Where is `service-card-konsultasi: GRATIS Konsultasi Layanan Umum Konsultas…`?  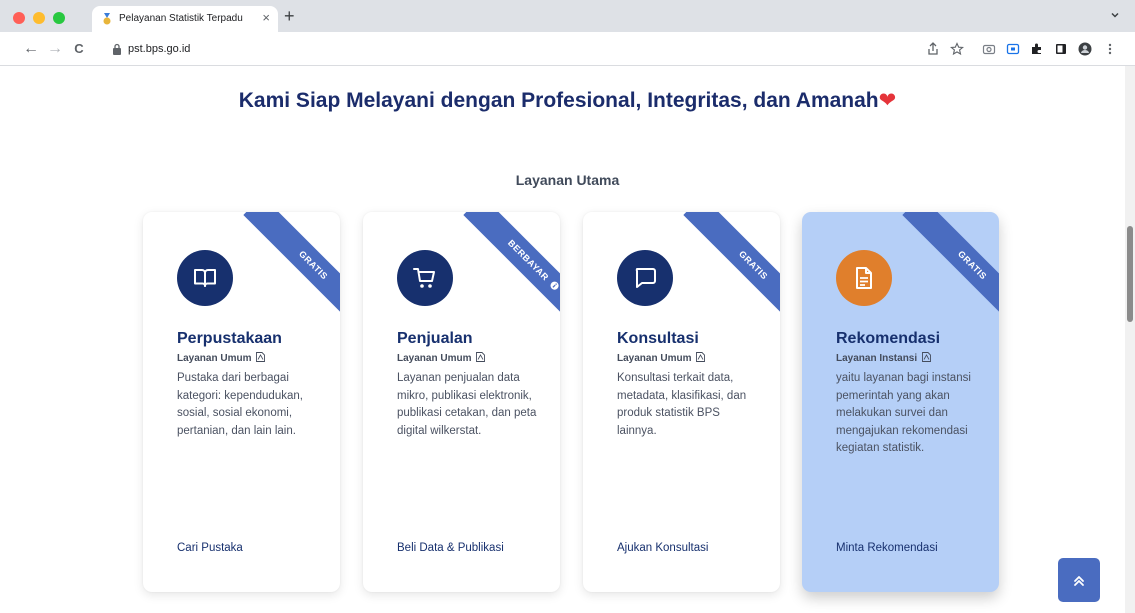
service-card-konsultasi: GRATIS Konsultasi Layanan Umum Konsultas… is located at coordinates (681, 402).